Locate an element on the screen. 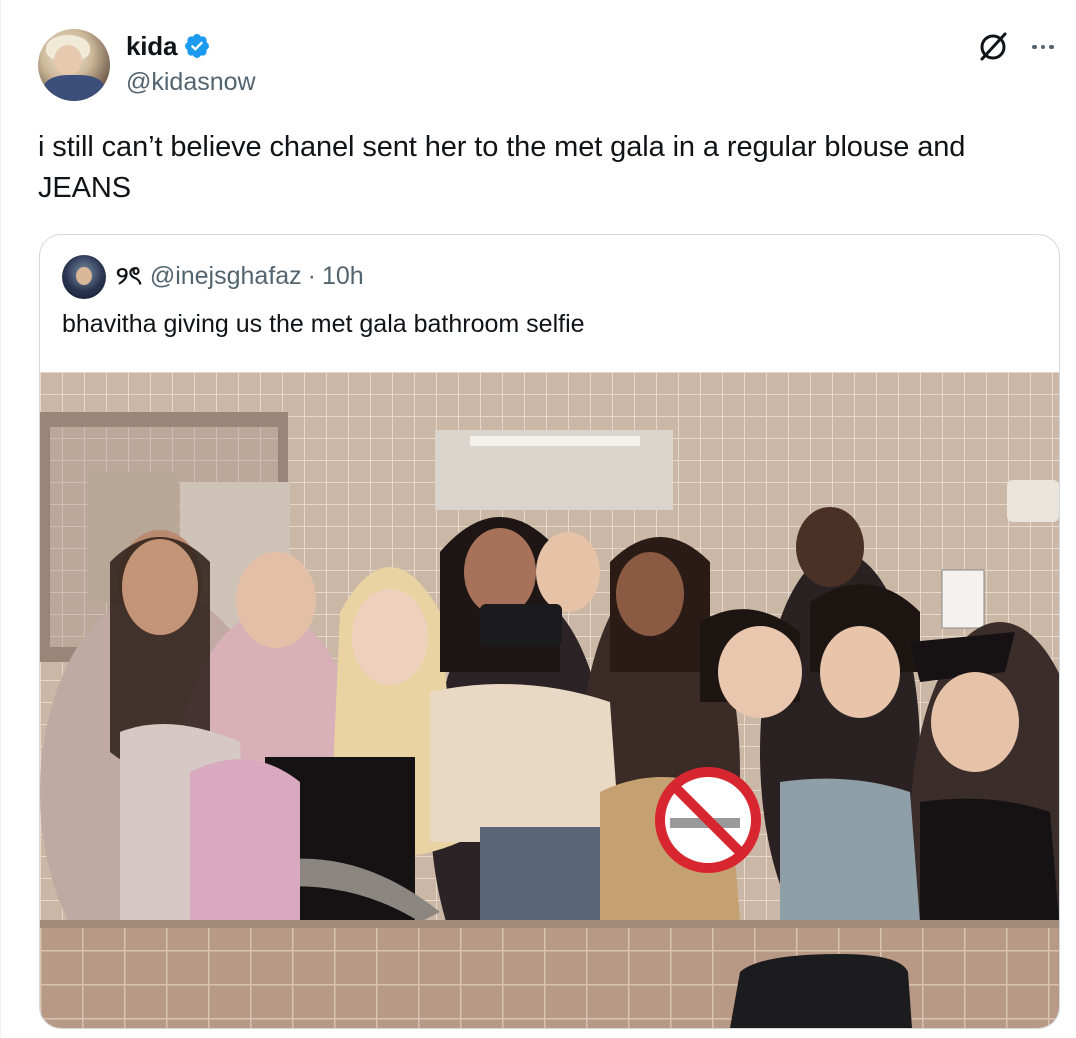  quoted-tweet-header: ୨ৎ @inejsghafaz · 10h is located at coordinates (240, 276).